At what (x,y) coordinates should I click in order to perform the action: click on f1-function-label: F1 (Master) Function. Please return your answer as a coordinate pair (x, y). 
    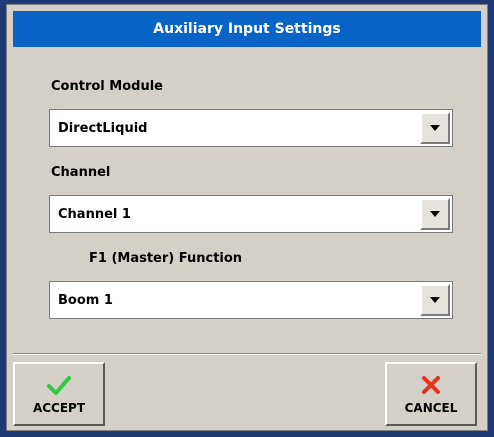
    Looking at the image, I should click on (166, 258).